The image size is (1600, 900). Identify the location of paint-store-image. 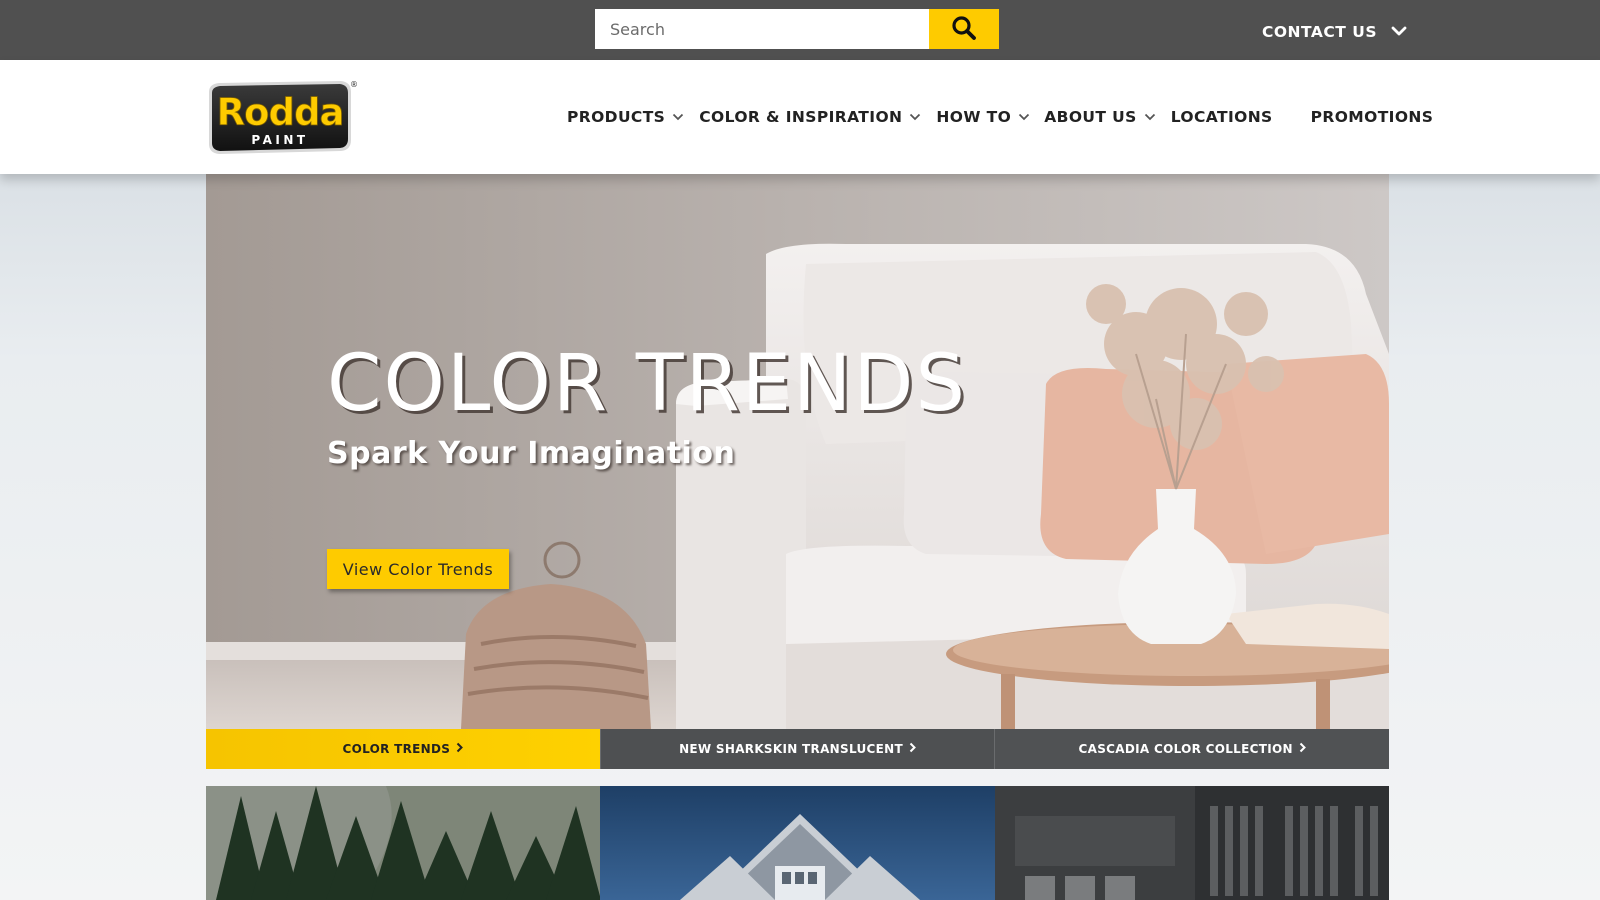
(1191, 843).